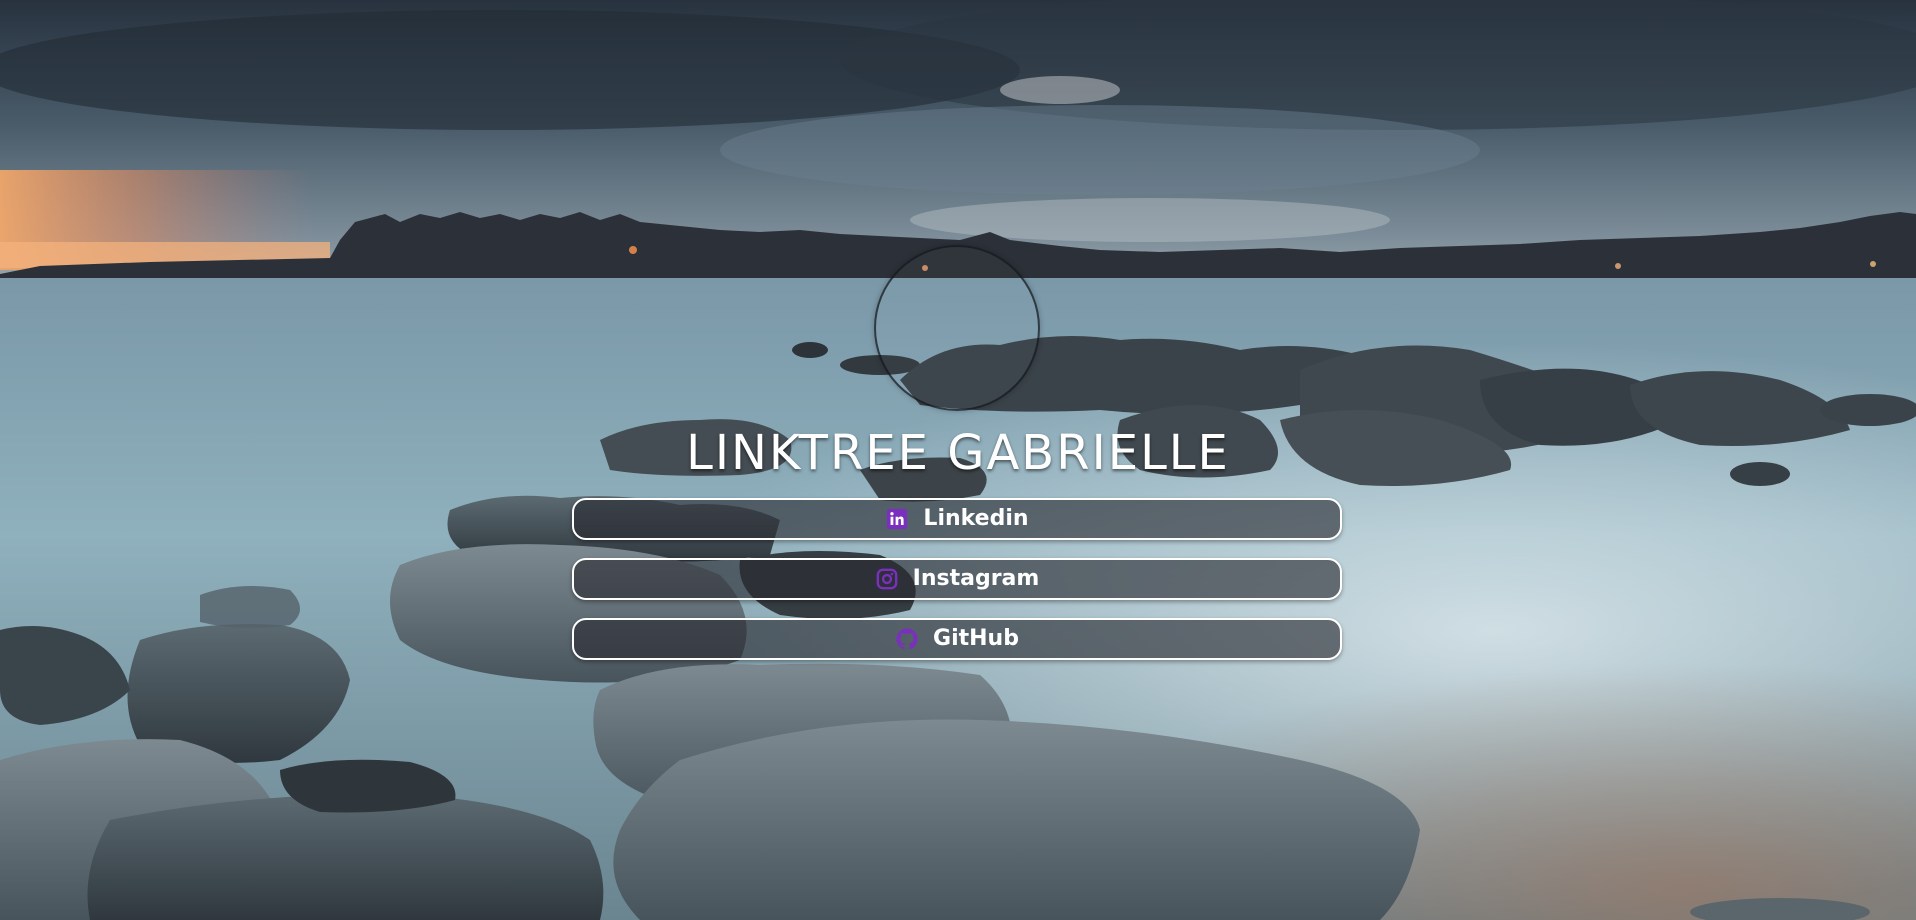  I want to click on link-list: Linkedin Instagram GitHub, so click(957, 588).